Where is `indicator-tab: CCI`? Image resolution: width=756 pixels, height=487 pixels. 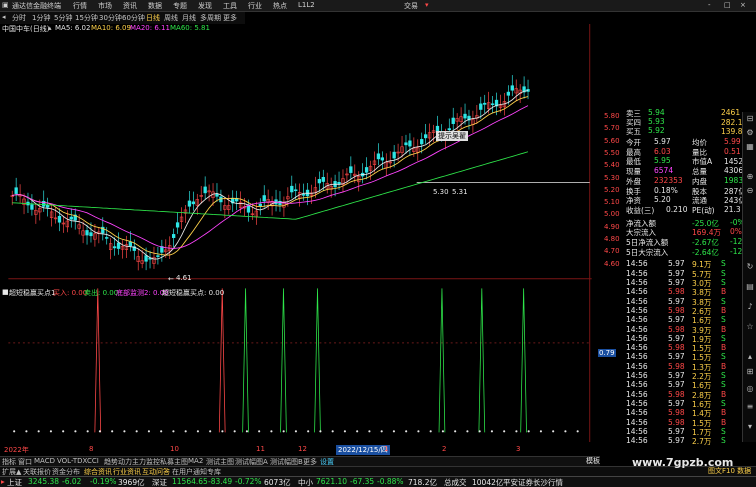 indicator-tab: CCI is located at coordinates (93, 461).